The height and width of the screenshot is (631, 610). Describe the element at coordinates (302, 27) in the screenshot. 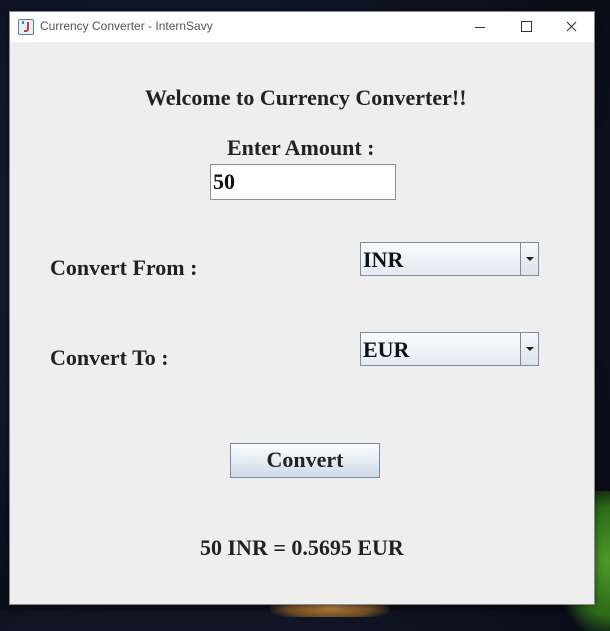

I see `title-bar: Currency Converter - InternSavy` at that location.